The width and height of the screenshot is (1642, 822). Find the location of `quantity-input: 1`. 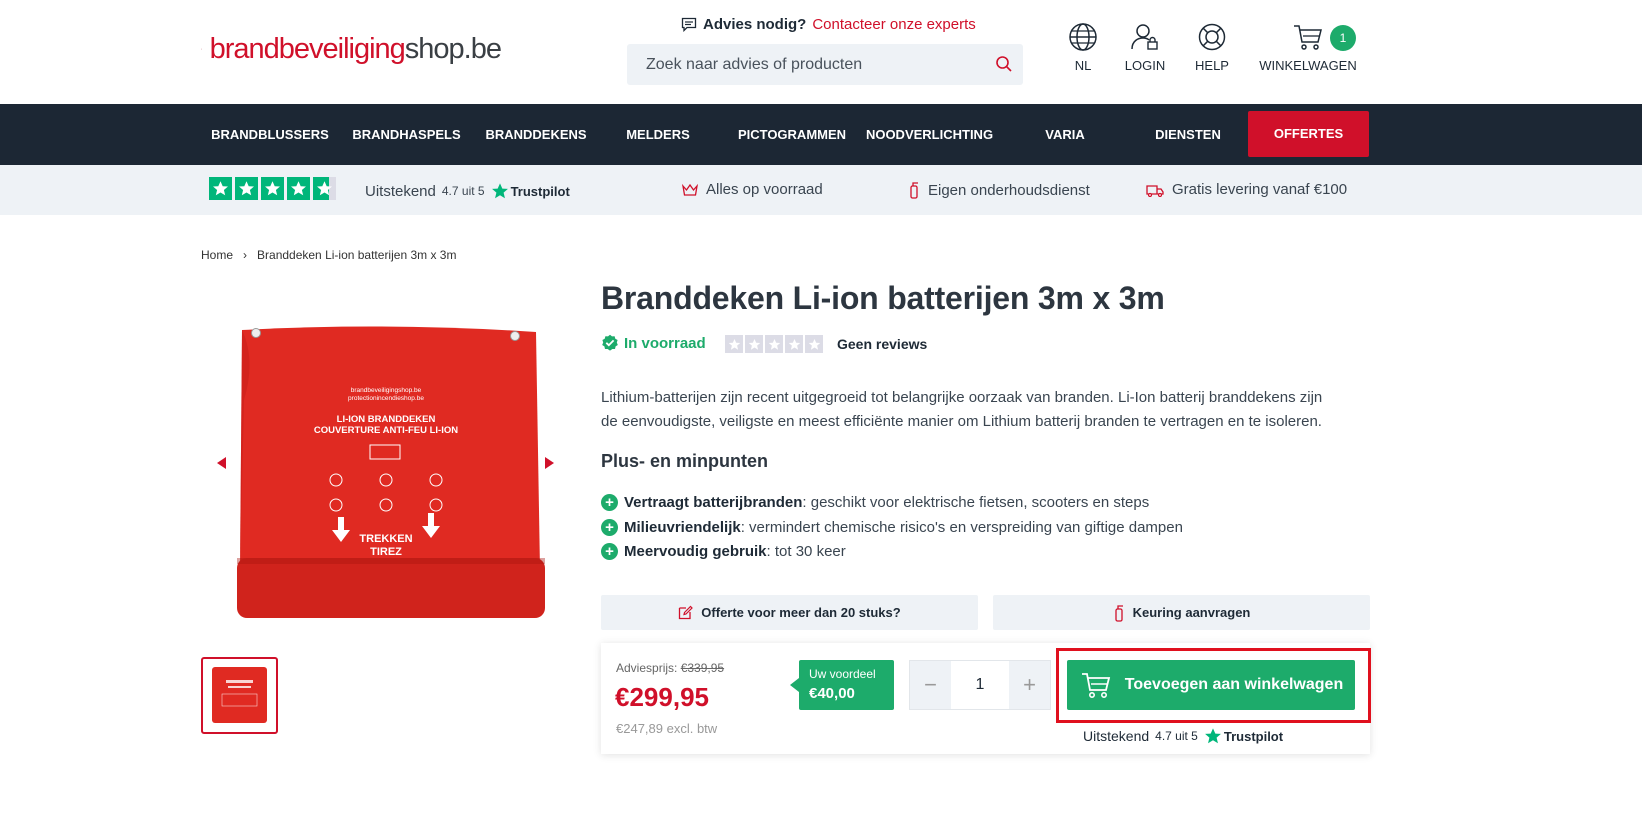

quantity-input: 1 is located at coordinates (980, 685).